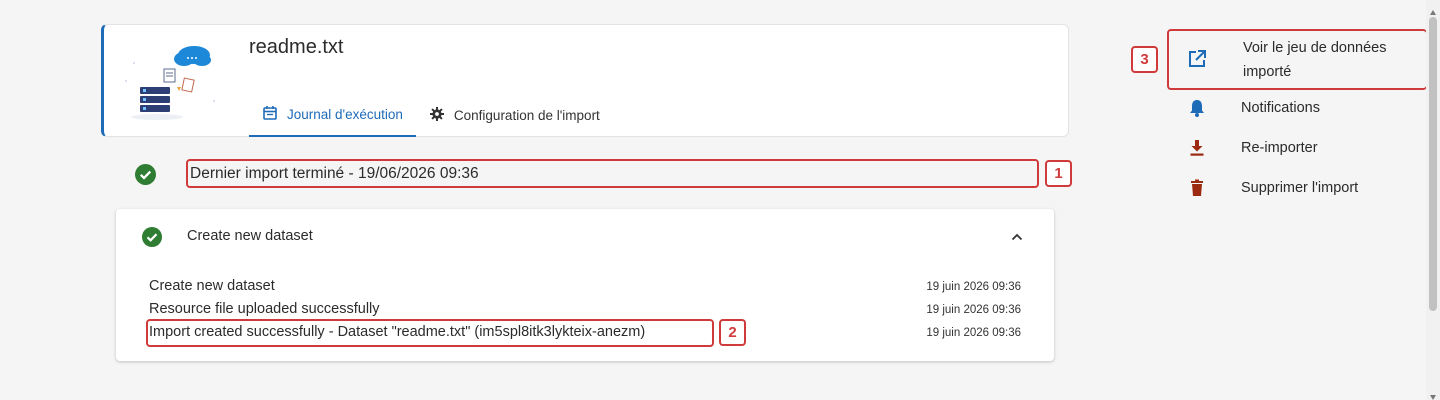 The image size is (1440, 400). What do you see at coordinates (585, 287) in the screenshot?
I see `log-entry: Create new dataset 19 juin 2026 09:36` at bounding box center [585, 287].